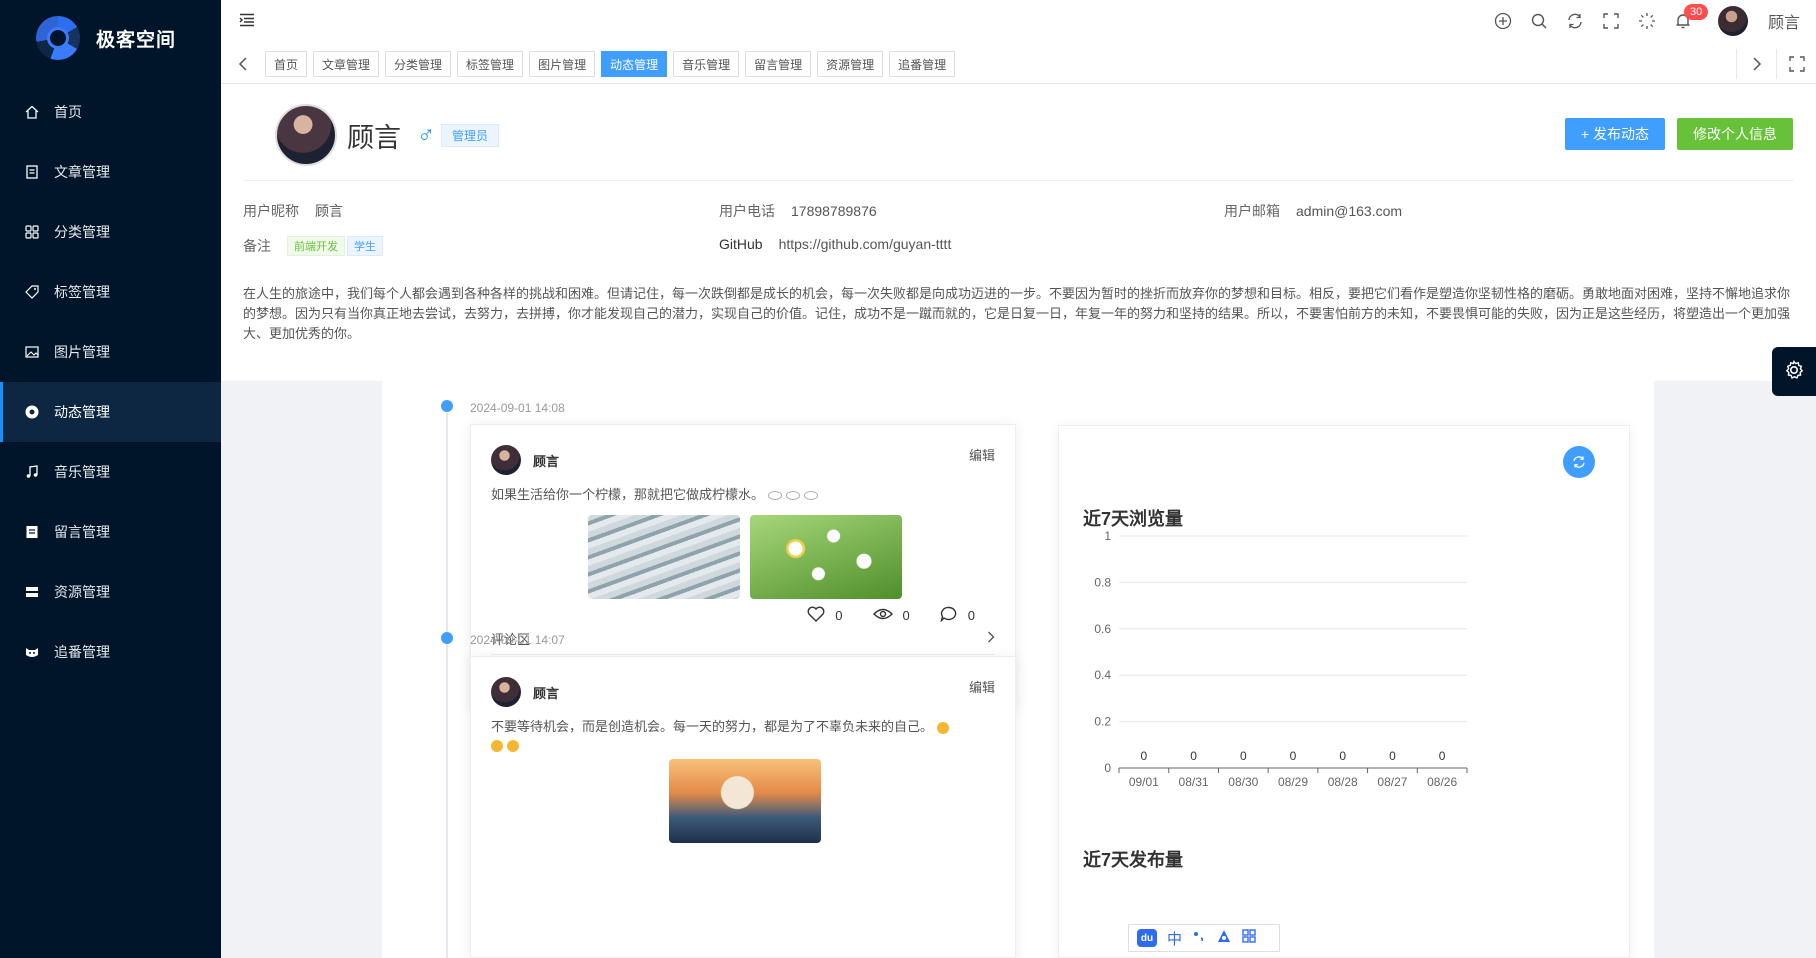 The height and width of the screenshot is (958, 1816). I want to click on ime-logo: du, so click(1147, 938).